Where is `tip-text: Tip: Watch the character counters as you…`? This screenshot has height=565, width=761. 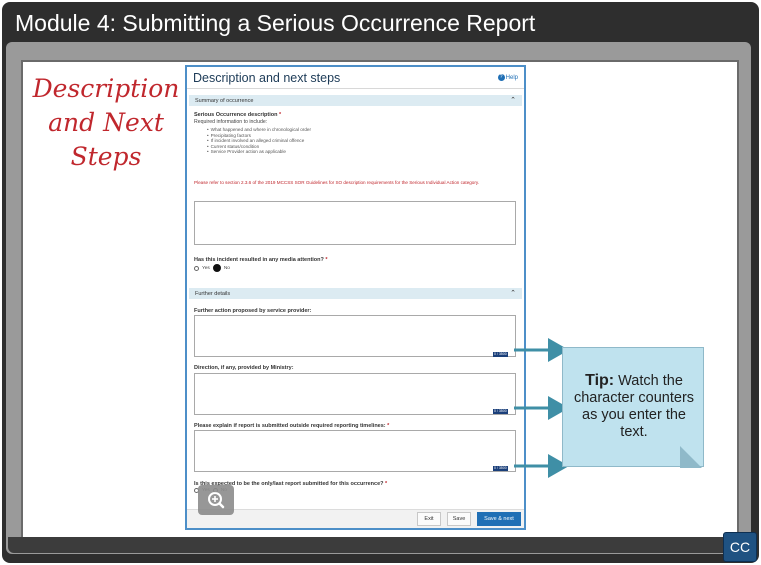
tip-text: Tip: Watch the character counters as you… is located at coordinates (634, 406).